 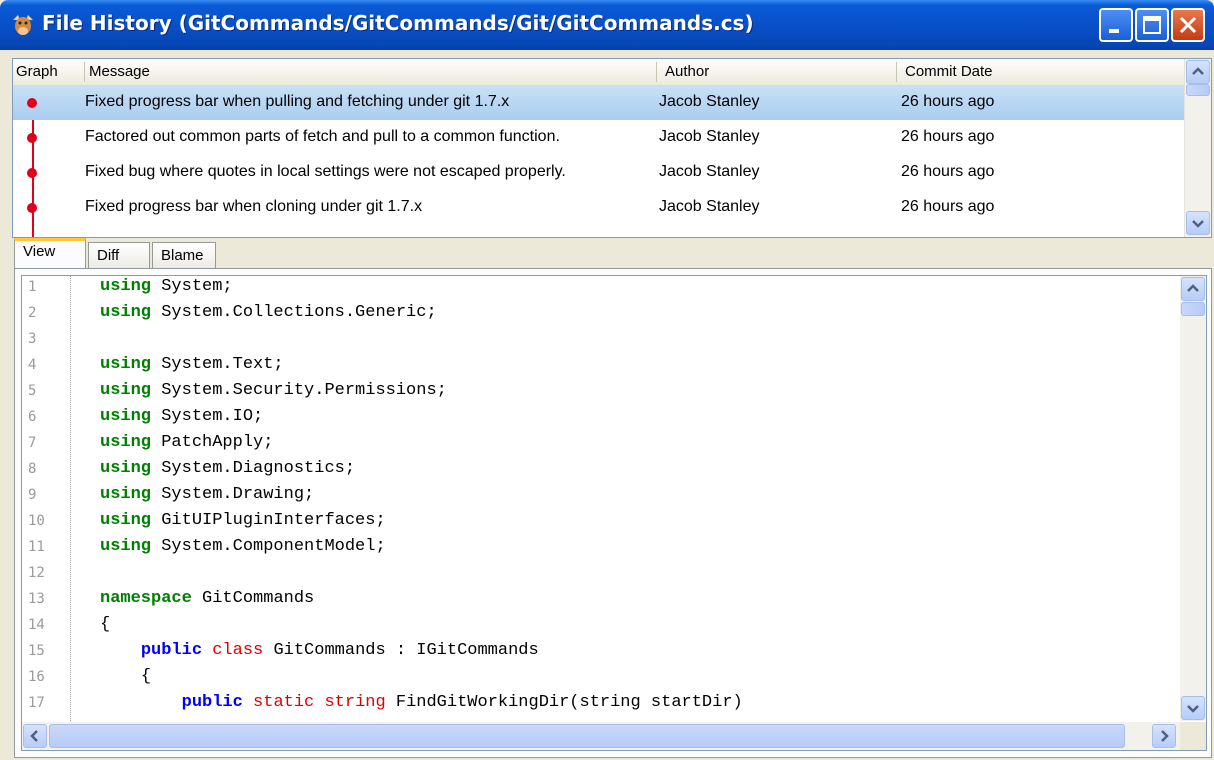 What do you see at coordinates (146, 598) in the screenshot?
I see `code-keyword: namespace` at bounding box center [146, 598].